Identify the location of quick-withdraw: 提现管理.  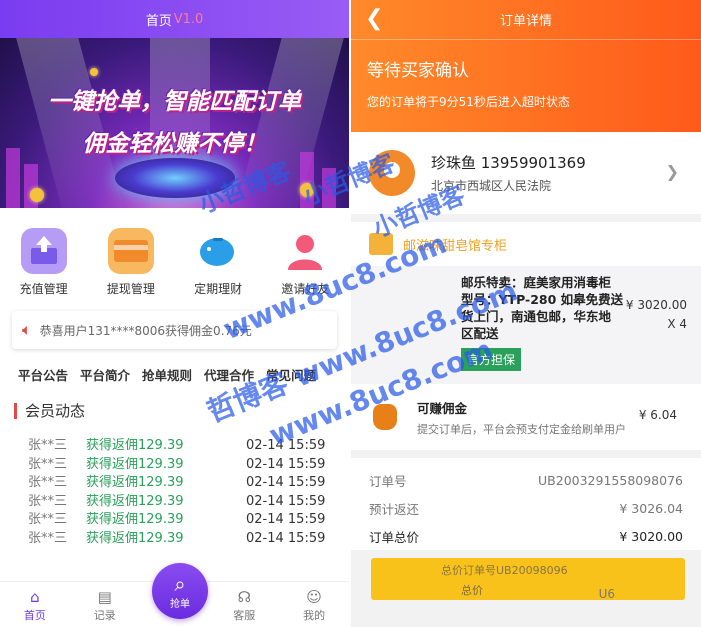
(130, 262).